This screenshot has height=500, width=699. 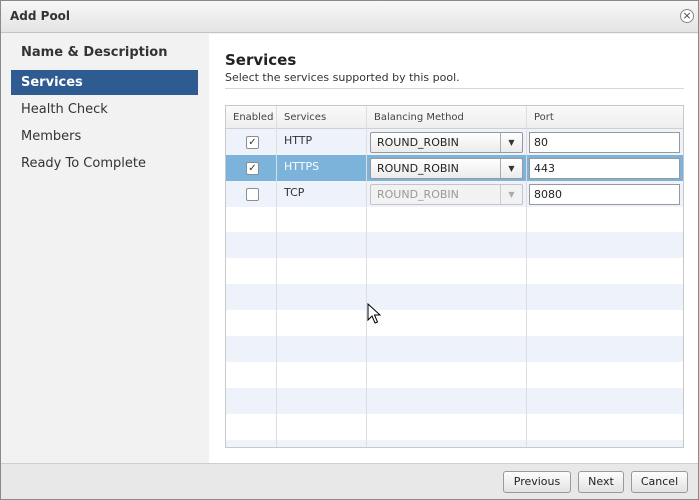 I want to click on column-header-enabled: Enabled, so click(x=249, y=117).